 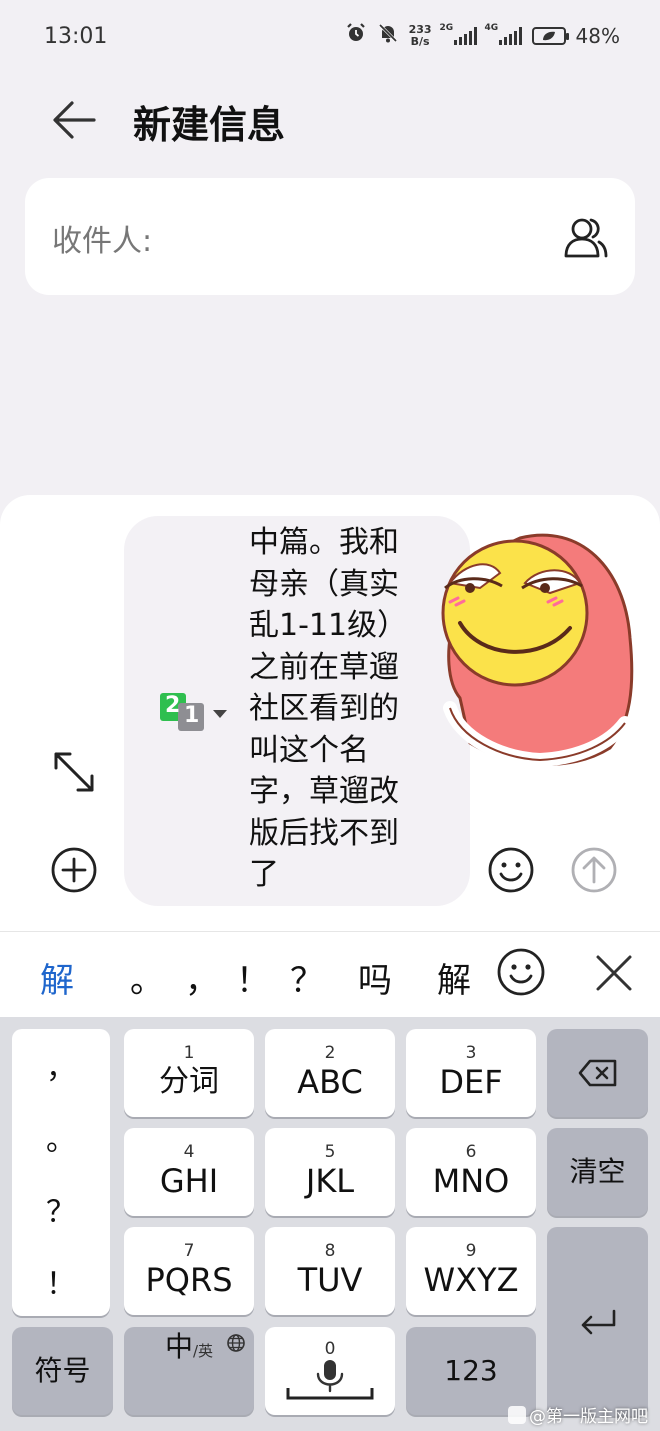 I want to click on punct-key: ，, so click(x=61, y=1065).